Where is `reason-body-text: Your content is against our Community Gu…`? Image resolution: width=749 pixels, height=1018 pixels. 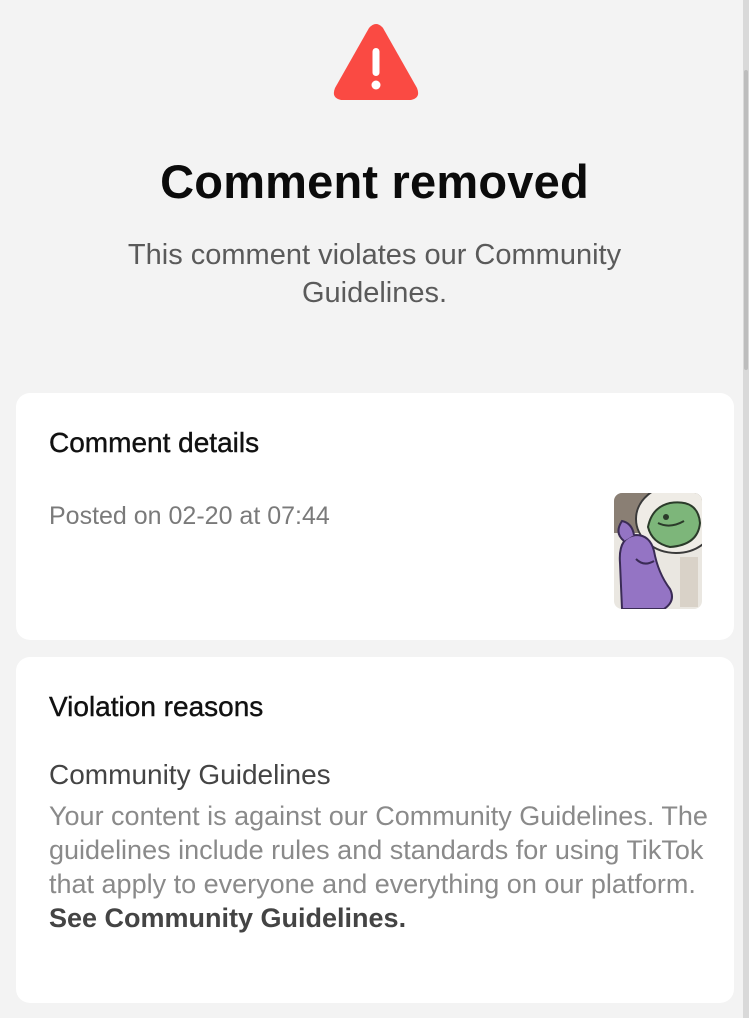 reason-body-text: Your content is against our Community Gu… is located at coordinates (378, 850).